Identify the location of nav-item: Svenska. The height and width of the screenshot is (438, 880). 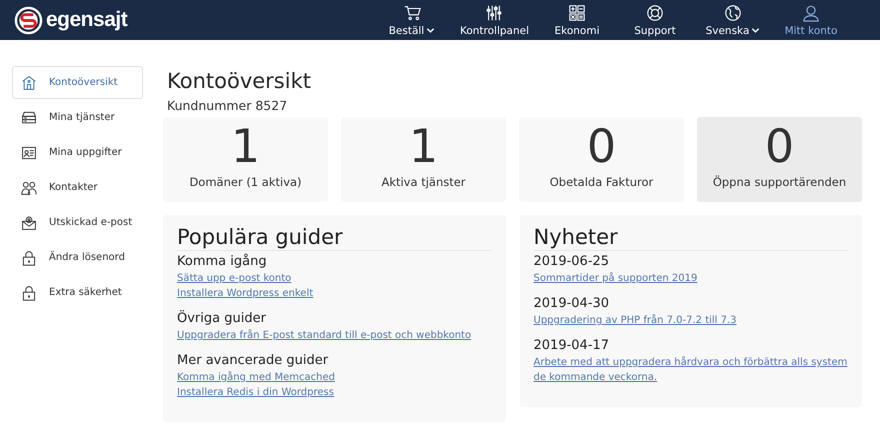
(733, 20).